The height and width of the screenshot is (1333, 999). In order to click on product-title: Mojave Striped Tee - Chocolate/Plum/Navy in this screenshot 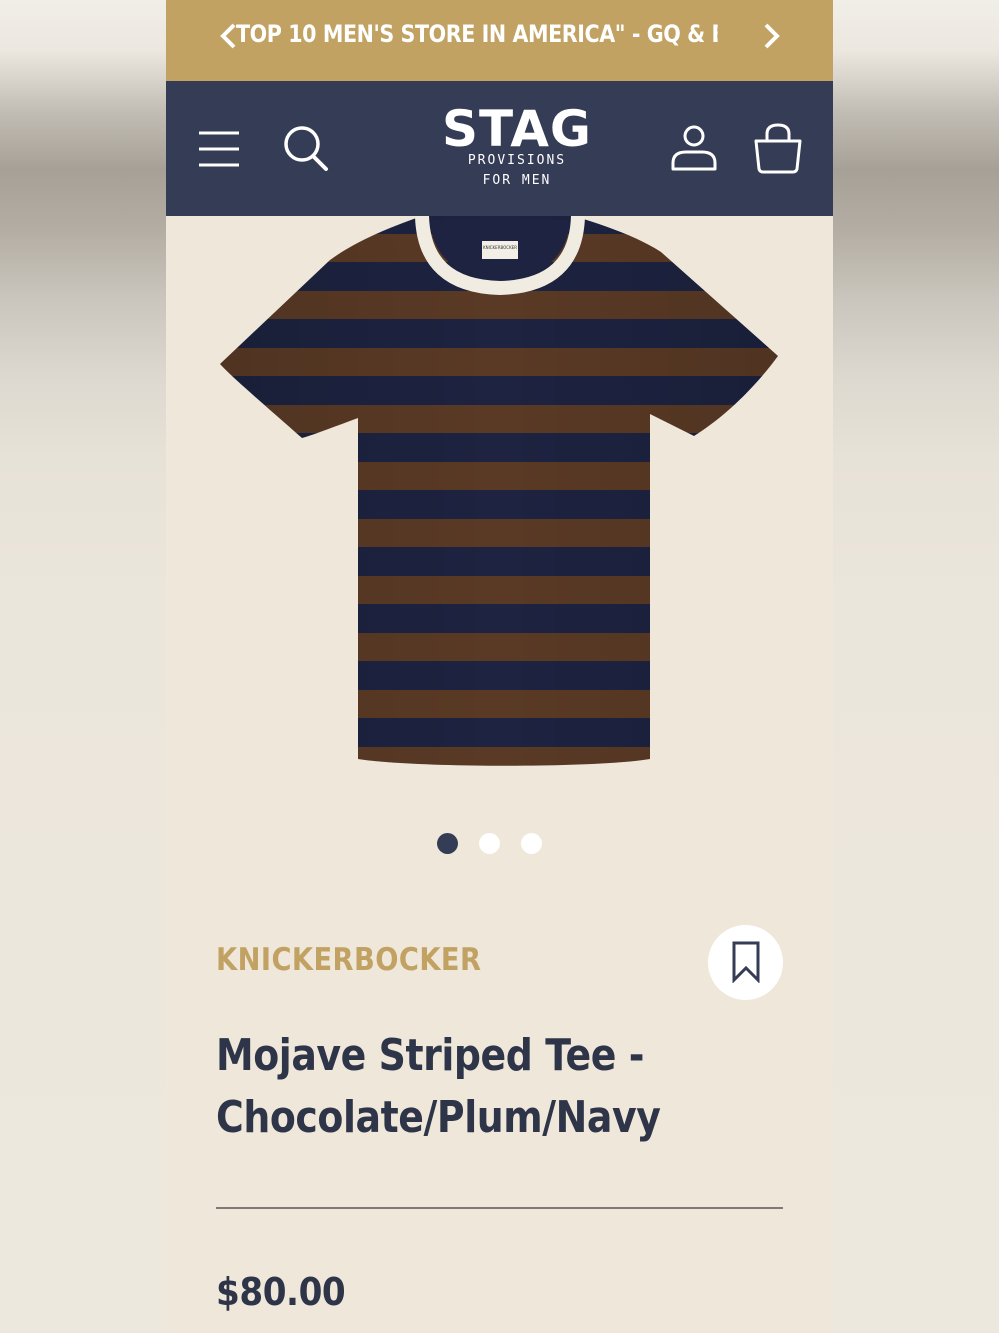, I will do `click(457, 1087)`.